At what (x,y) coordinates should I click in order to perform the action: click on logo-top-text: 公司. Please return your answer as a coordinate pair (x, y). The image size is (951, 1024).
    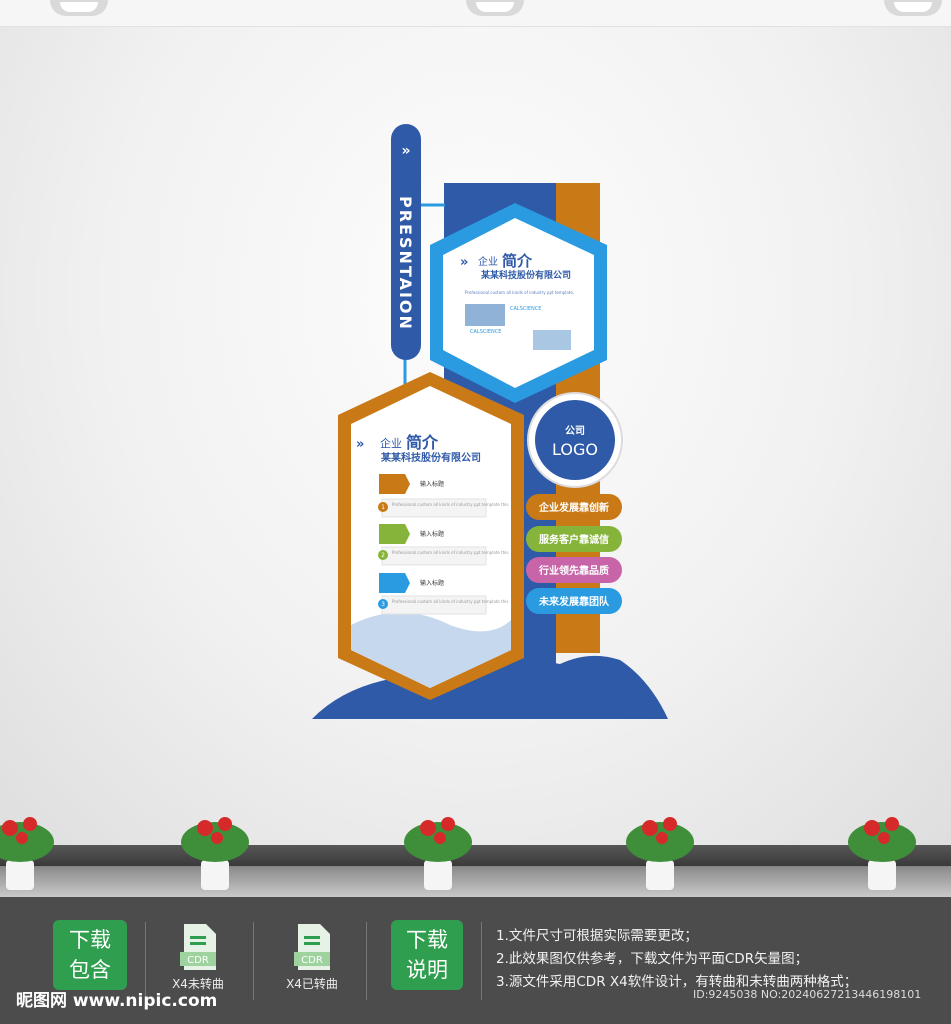
    Looking at the image, I should click on (575, 431).